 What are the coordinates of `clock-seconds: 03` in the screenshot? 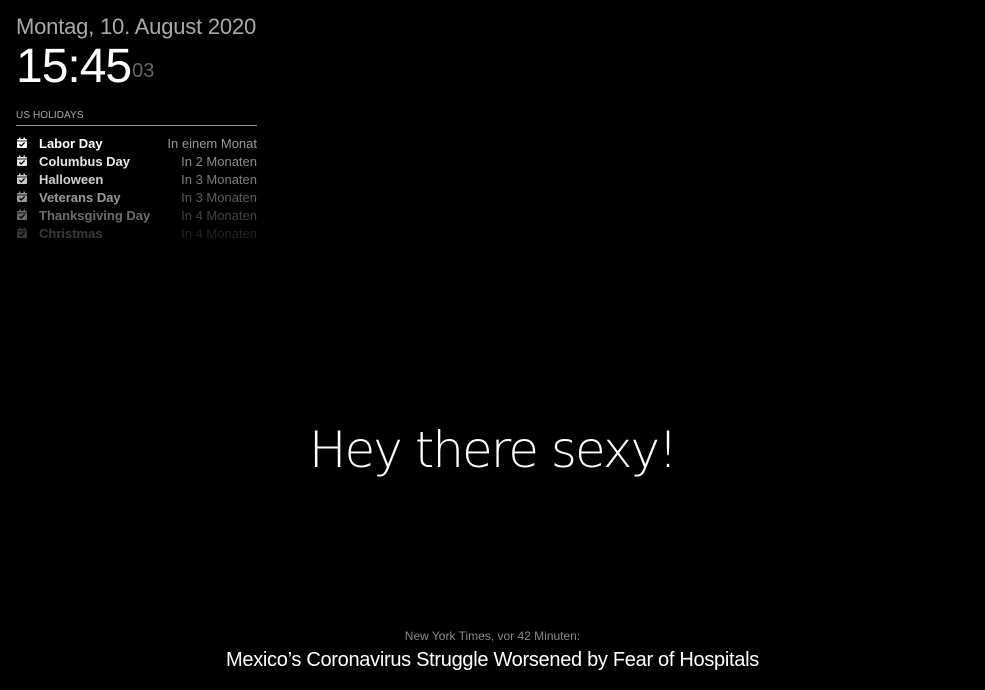 It's located at (143, 71).